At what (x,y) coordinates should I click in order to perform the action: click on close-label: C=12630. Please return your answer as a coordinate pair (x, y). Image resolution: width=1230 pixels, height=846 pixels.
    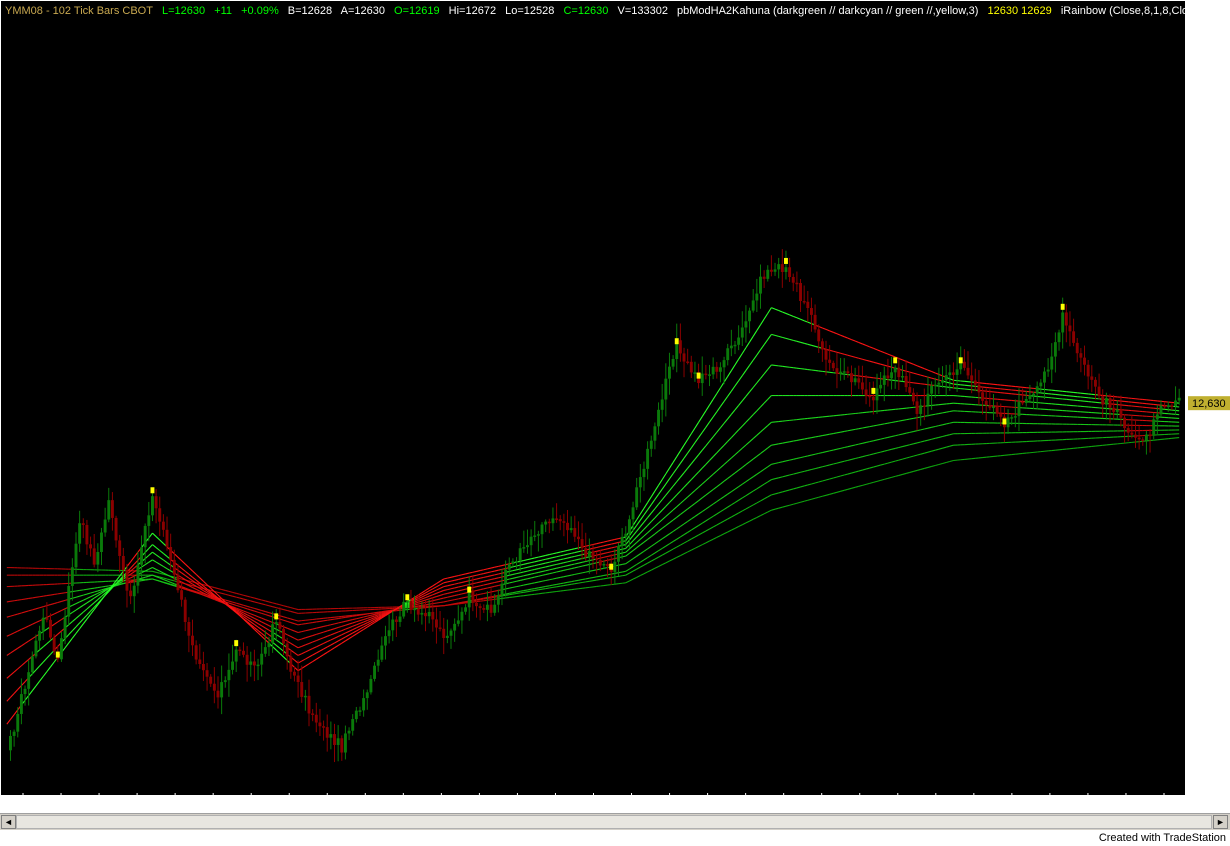
    Looking at the image, I should click on (586, 11).